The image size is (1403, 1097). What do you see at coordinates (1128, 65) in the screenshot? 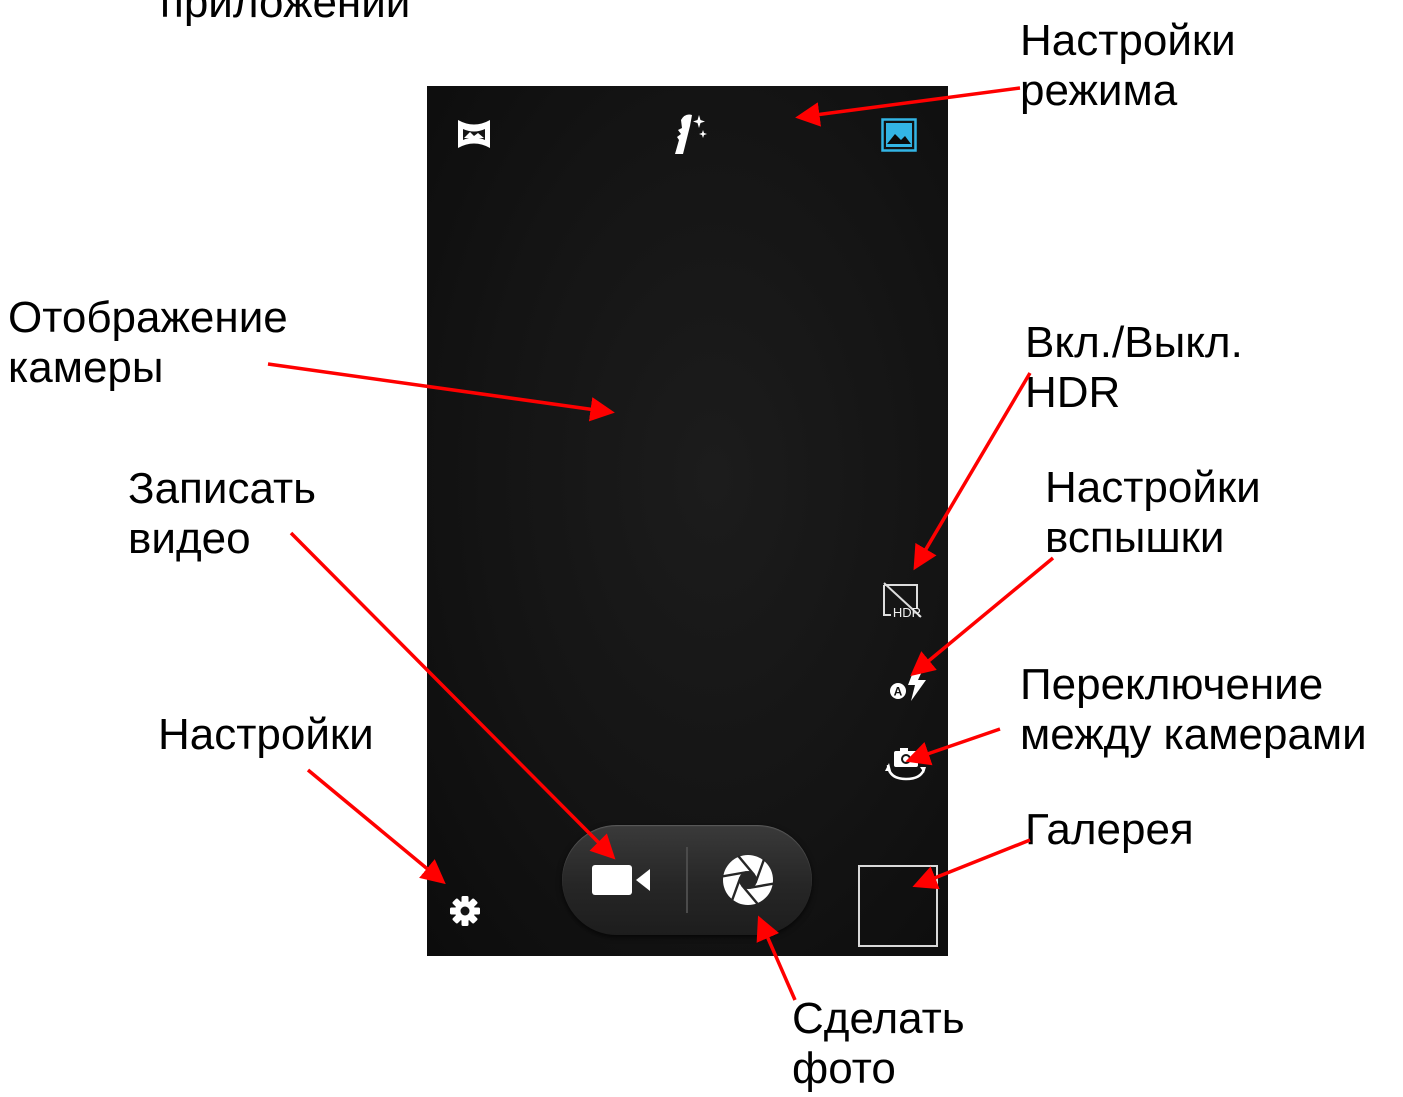
I see `label-mode-settings: Настройки режима` at bounding box center [1128, 65].